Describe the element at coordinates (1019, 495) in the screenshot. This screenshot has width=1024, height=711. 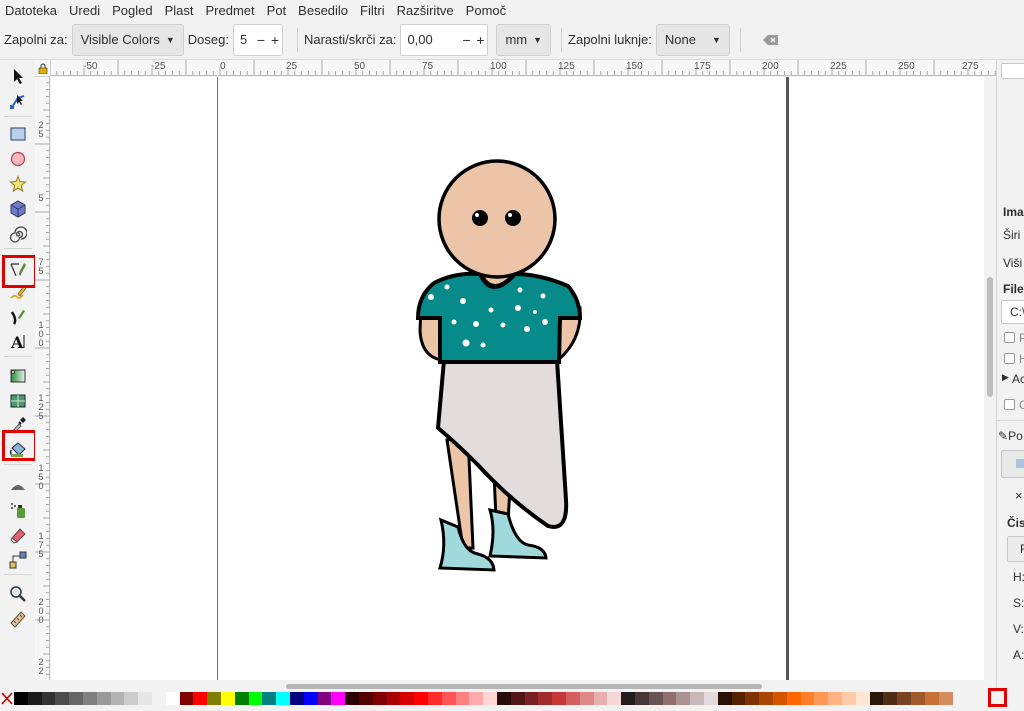
I see `close-icon: ×` at that location.